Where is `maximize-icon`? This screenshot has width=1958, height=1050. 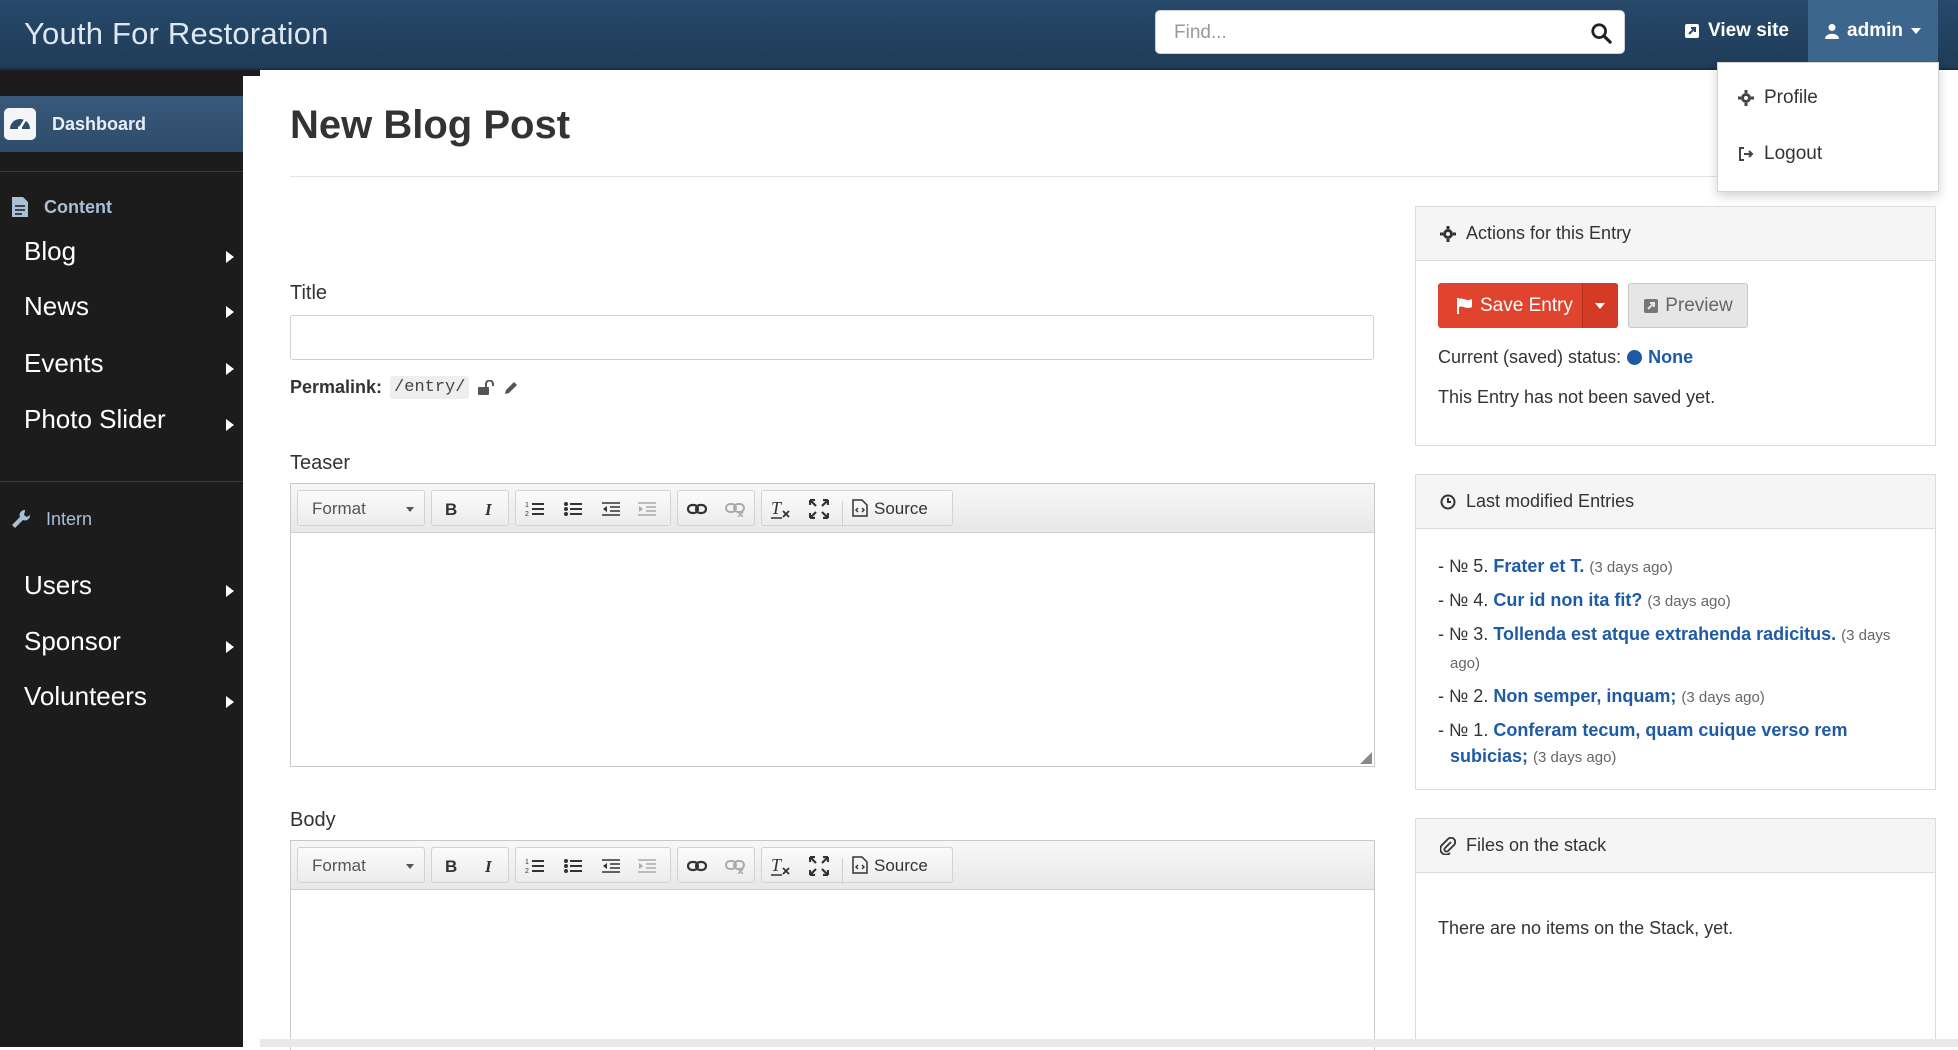 maximize-icon is located at coordinates (819, 866).